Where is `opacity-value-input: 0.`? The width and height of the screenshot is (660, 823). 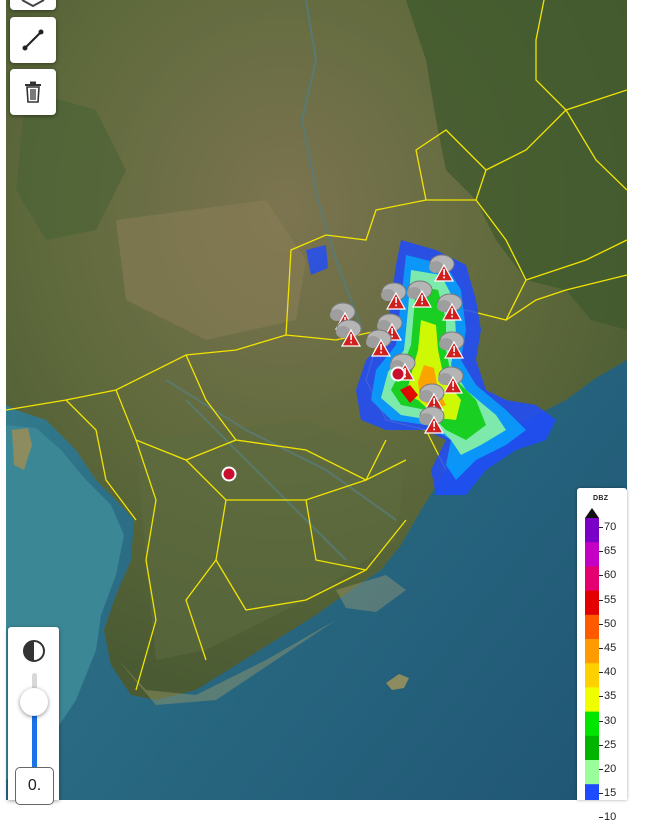 opacity-value-input: 0. is located at coordinates (34, 786).